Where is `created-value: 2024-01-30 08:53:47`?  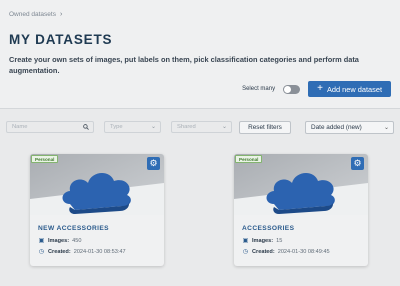 created-value: 2024-01-30 08:53:47 is located at coordinates (99, 251).